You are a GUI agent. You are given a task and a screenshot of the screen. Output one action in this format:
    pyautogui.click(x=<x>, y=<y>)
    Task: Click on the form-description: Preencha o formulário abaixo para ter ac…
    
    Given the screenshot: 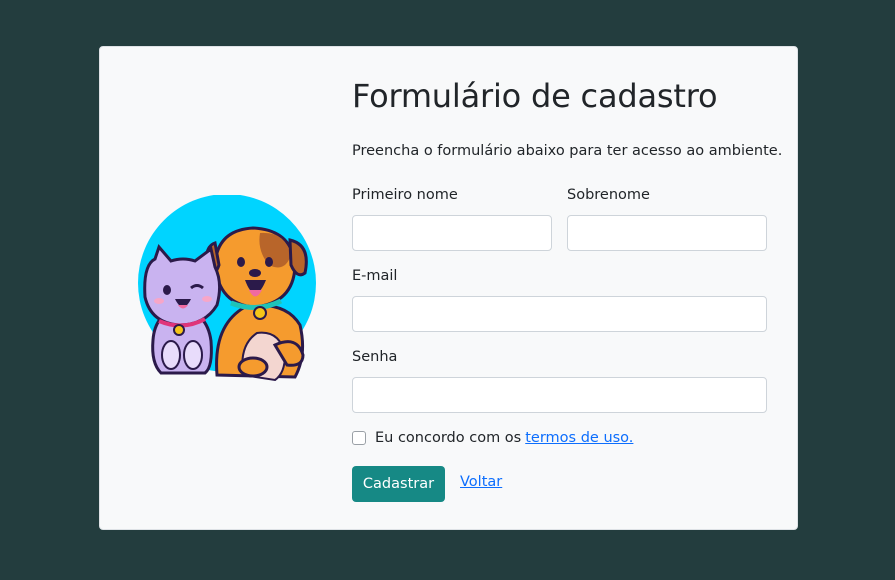 What is the action you would take?
    pyautogui.click(x=567, y=151)
    